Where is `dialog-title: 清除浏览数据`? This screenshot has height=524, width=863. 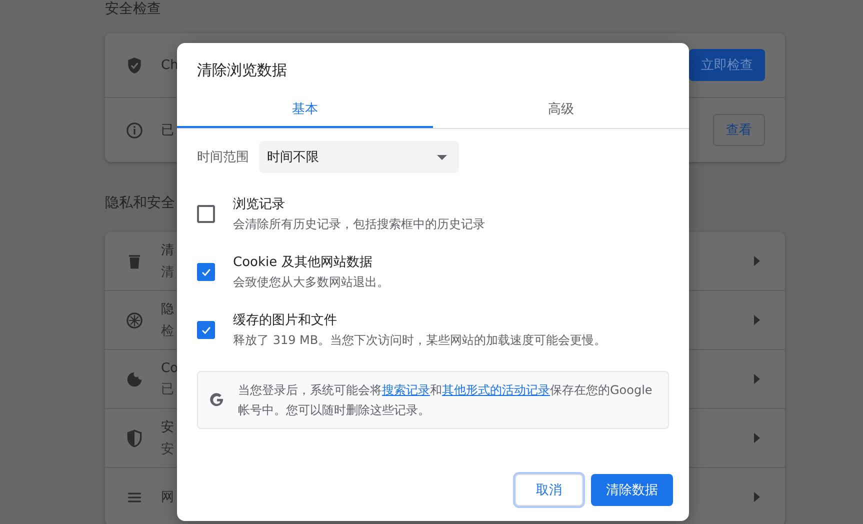
dialog-title: 清除浏览数据 is located at coordinates (242, 70).